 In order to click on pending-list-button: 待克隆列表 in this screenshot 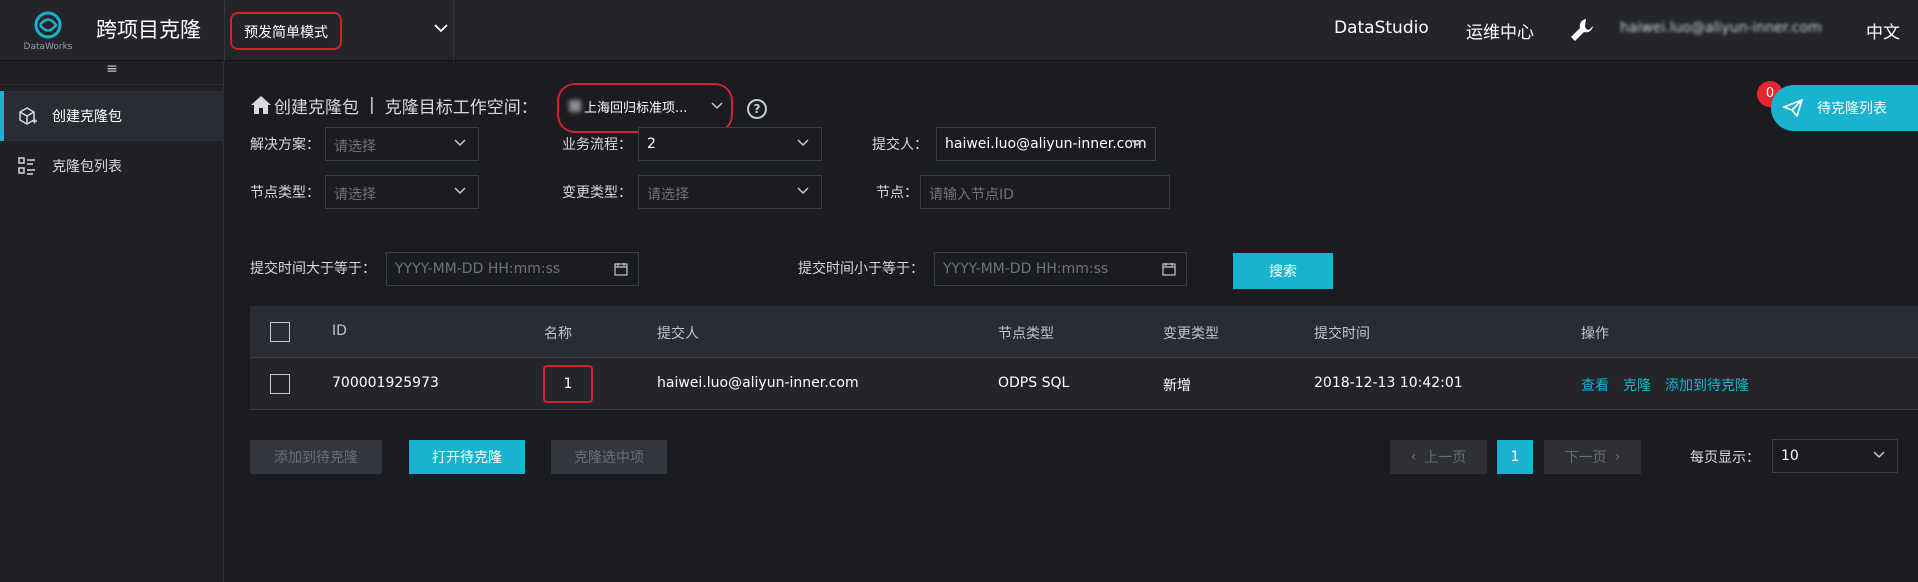, I will do `click(1844, 108)`.